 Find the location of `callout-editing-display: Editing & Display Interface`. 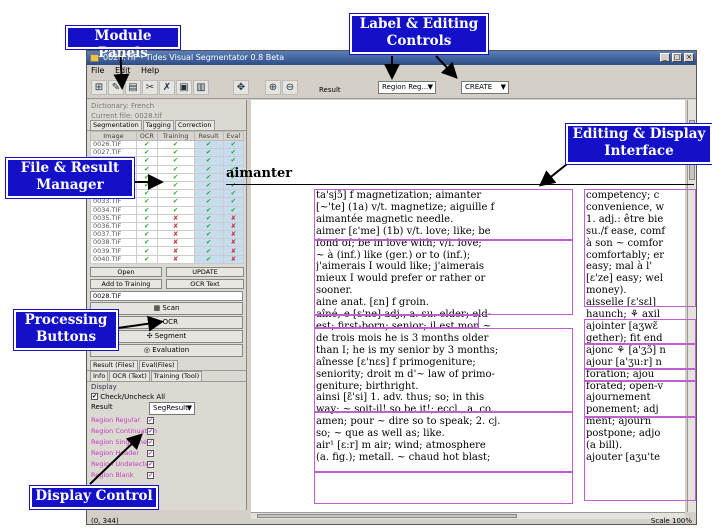

callout-editing-display: Editing & Display Interface is located at coordinates (638, 144).